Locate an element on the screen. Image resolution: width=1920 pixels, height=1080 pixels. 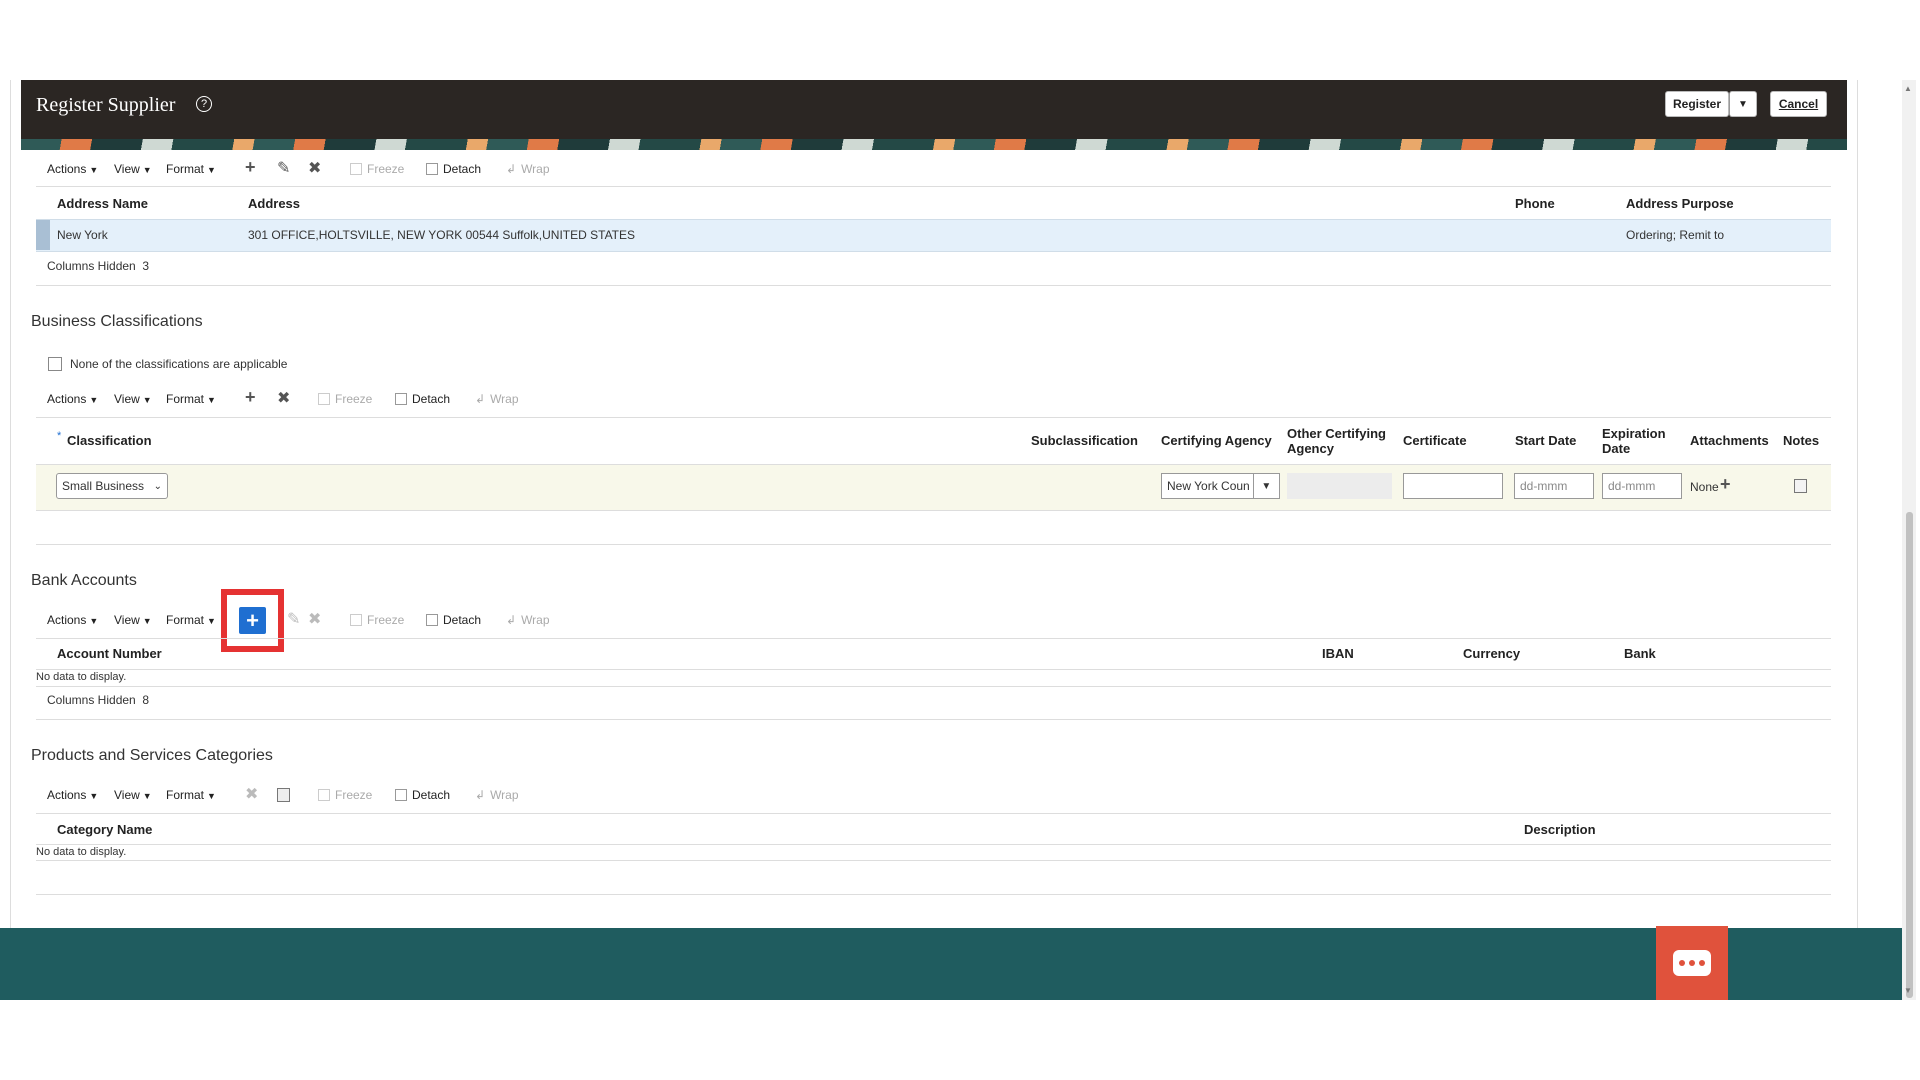
addresses-freeze-button: Freeze is located at coordinates (377, 169).